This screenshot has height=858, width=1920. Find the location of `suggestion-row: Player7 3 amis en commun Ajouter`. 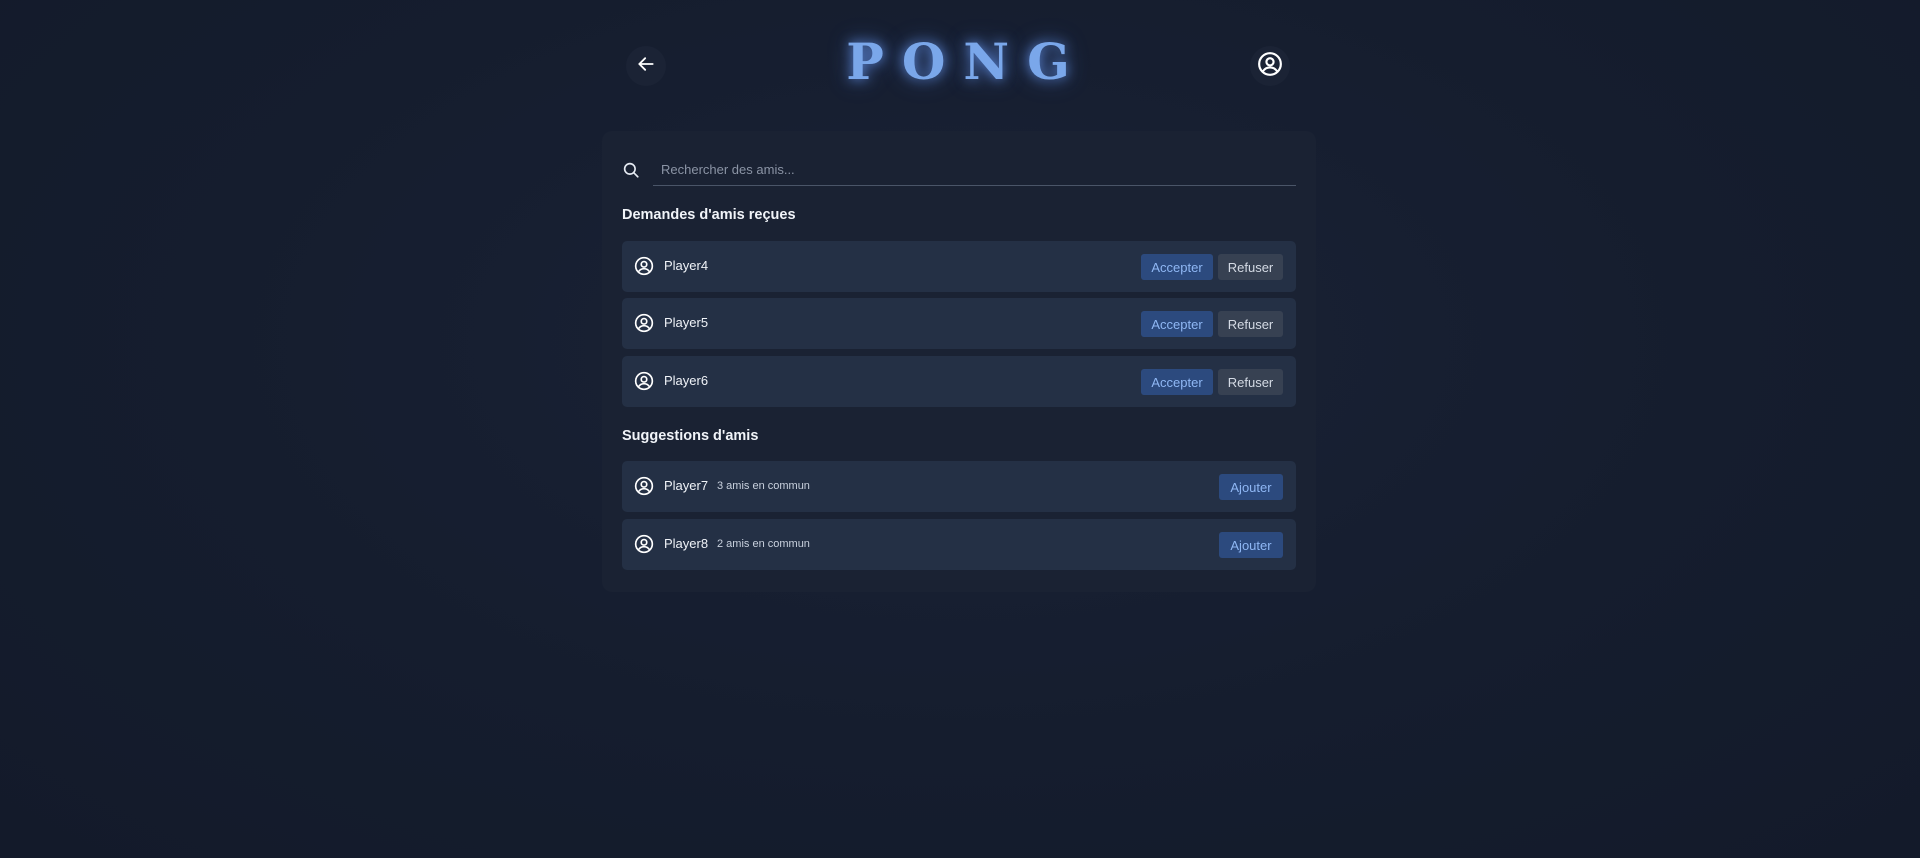

suggestion-row: Player7 3 amis en commun Ajouter is located at coordinates (959, 486).